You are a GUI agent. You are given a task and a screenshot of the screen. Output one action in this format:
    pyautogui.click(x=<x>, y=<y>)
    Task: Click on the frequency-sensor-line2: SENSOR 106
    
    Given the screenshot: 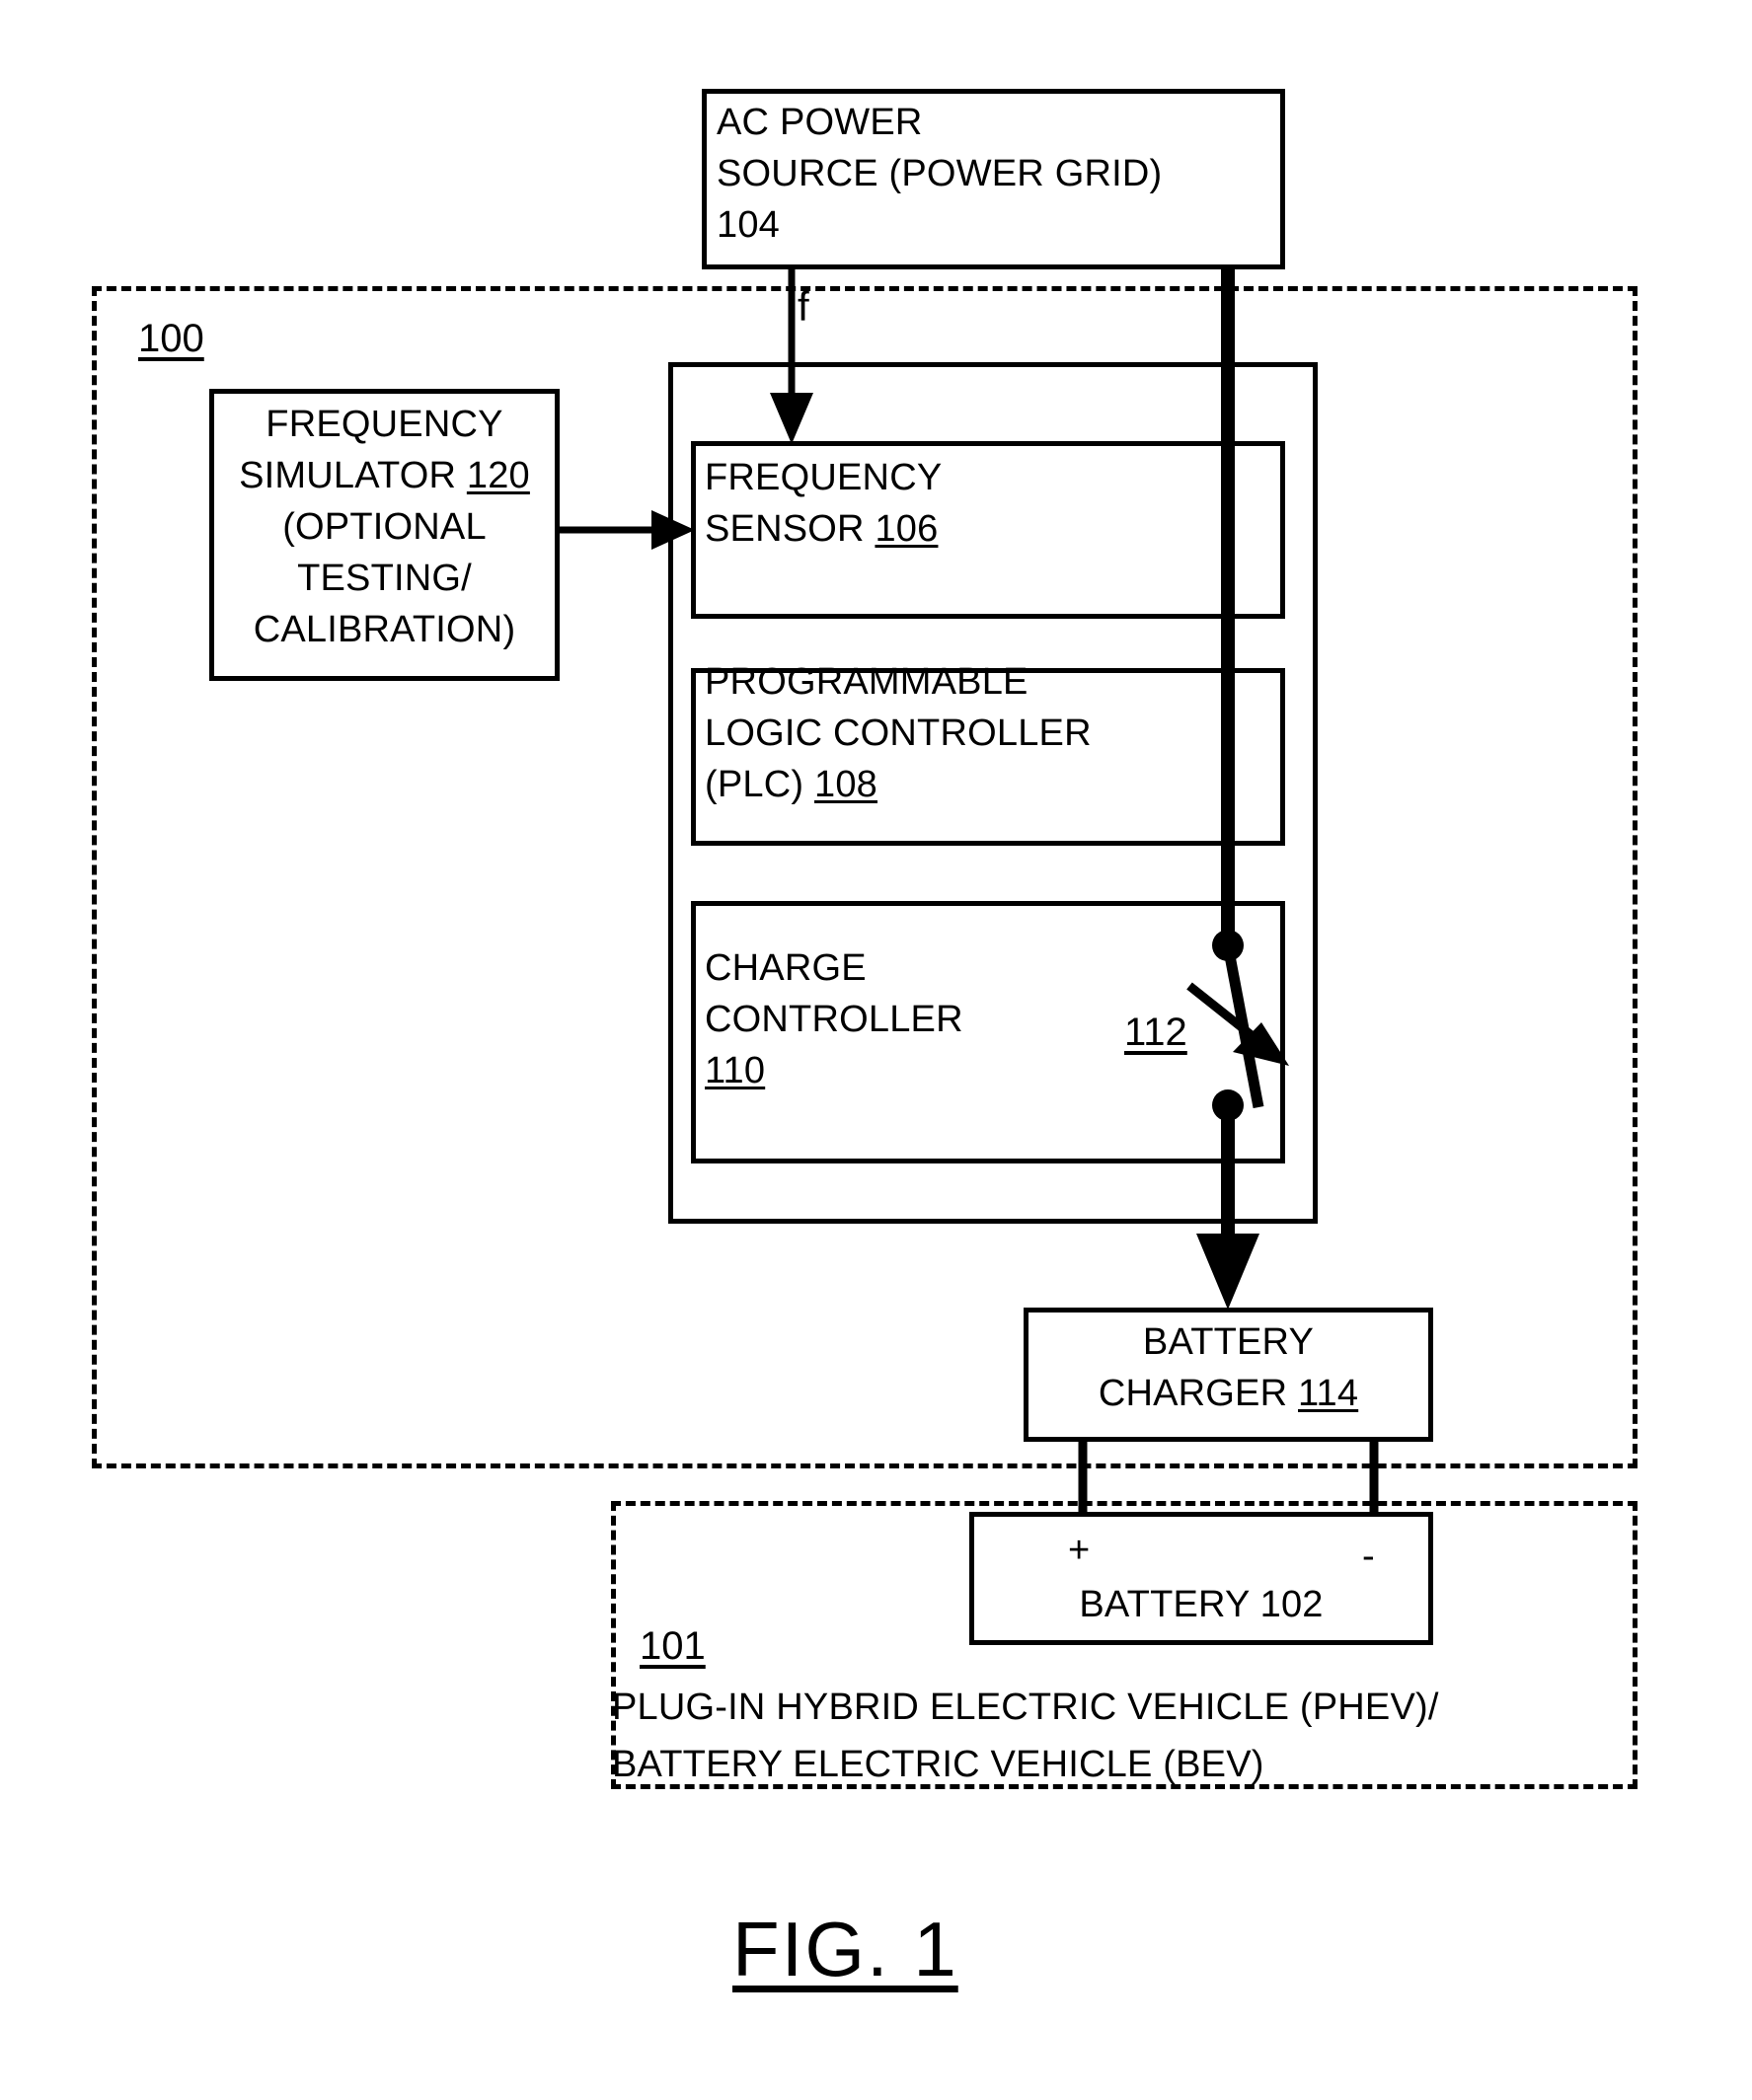 What is the action you would take?
    pyautogui.click(x=821, y=529)
    